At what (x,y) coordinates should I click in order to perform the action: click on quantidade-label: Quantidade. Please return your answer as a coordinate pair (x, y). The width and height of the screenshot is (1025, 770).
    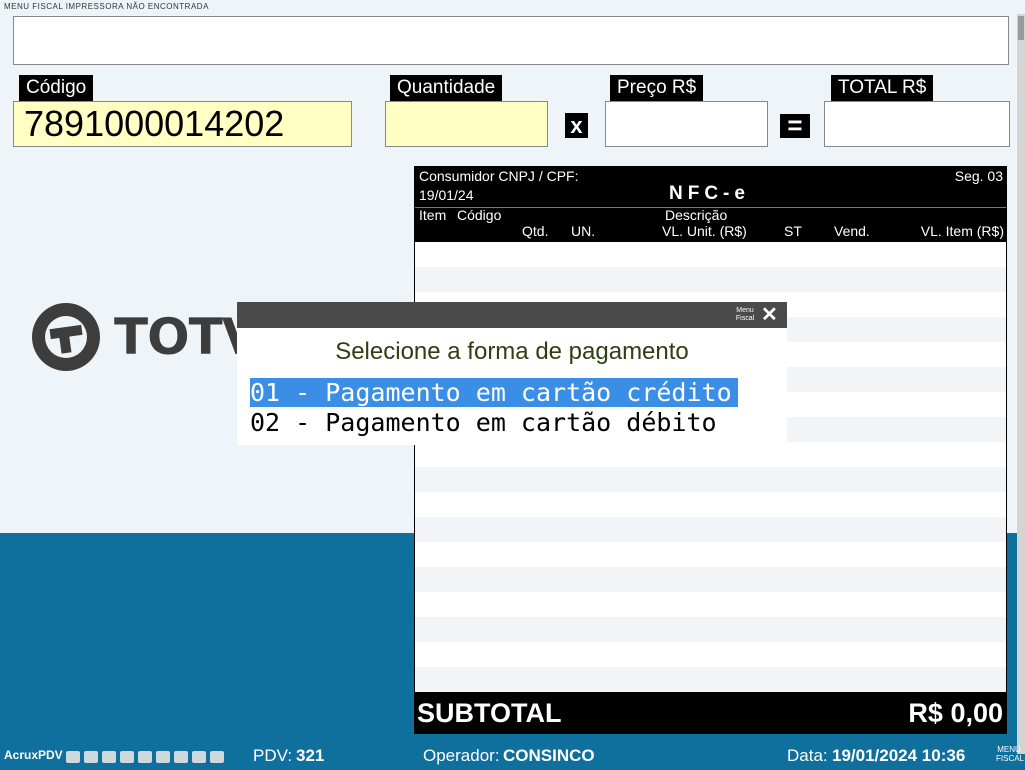
    Looking at the image, I should click on (446, 88).